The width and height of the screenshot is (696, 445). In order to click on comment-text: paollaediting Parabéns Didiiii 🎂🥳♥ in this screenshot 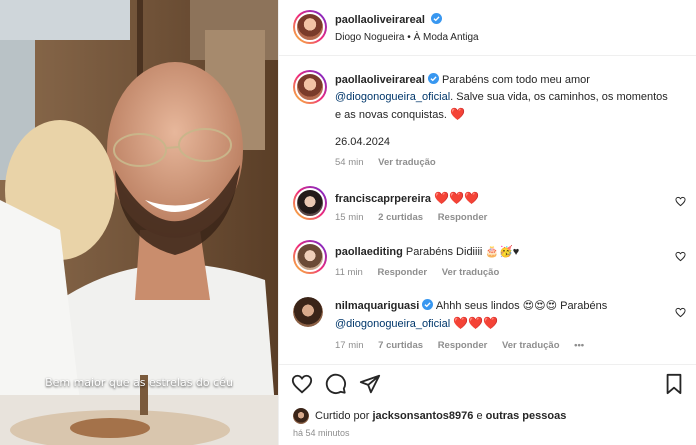, I will do `click(427, 252)`.